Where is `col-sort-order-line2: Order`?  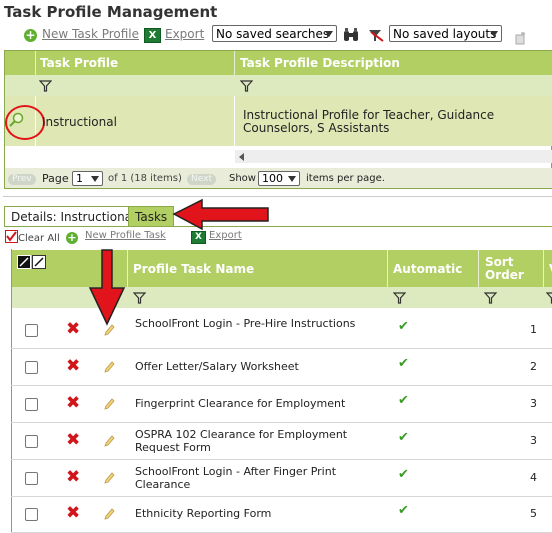
col-sort-order-line2: Order is located at coordinates (504, 275).